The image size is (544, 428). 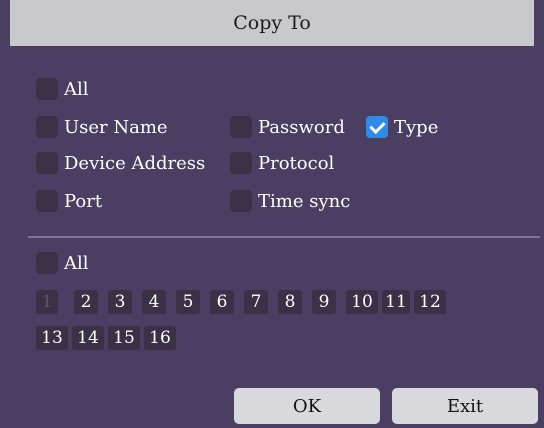 I want to click on title-bar: Copy To, so click(x=272, y=23).